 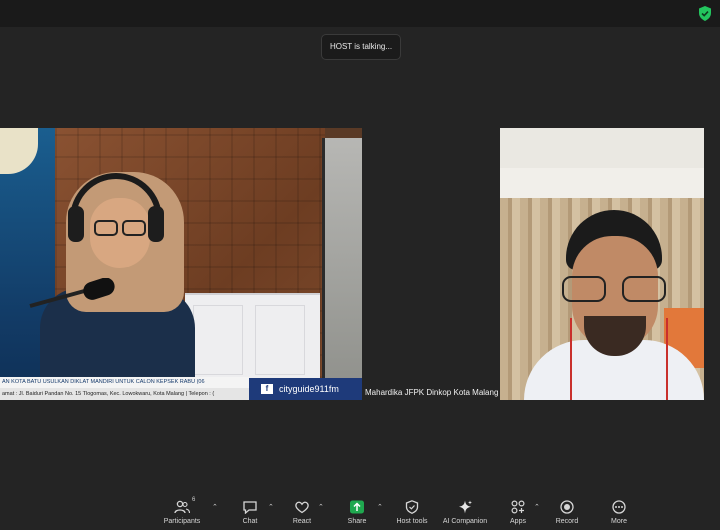 What do you see at coordinates (215, 507) in the screenshot?
I see `participants-caret-icon: ⌃` at bounding box center [215, 507].